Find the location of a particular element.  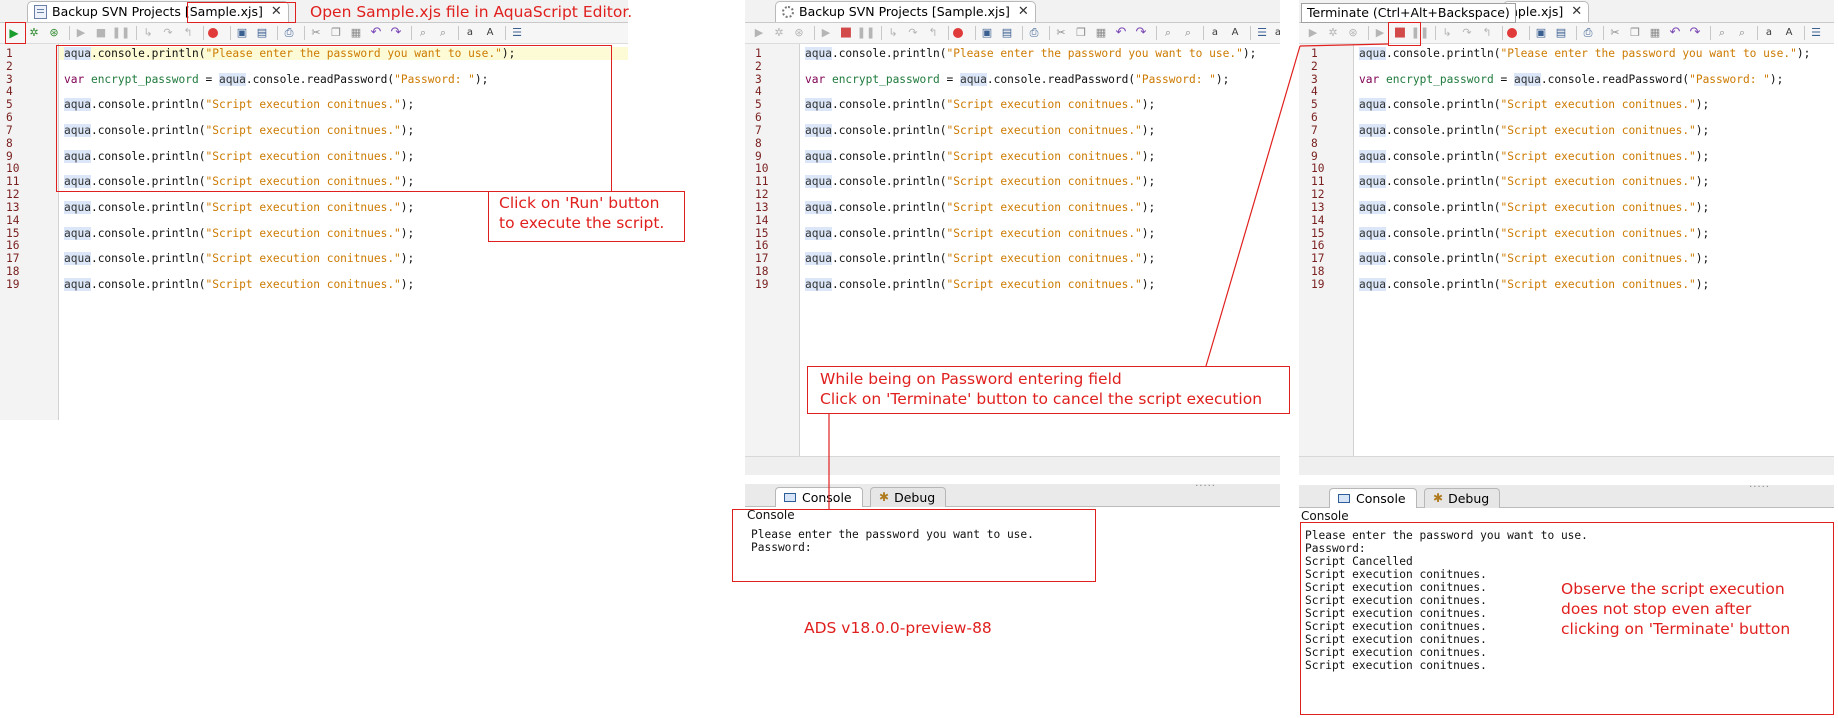

editor-tab-sample-xjs: nple.xjs] ✕ is located at coordinates (1546, 11).